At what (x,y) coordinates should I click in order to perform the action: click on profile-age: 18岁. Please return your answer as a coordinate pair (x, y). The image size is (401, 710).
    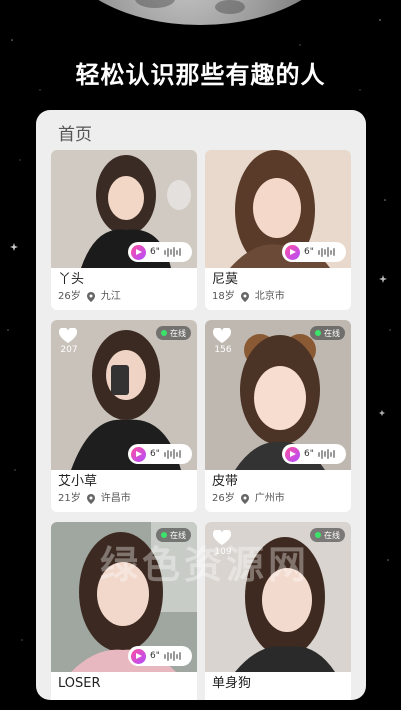
    Looking at the image, I should click on (223, 296).